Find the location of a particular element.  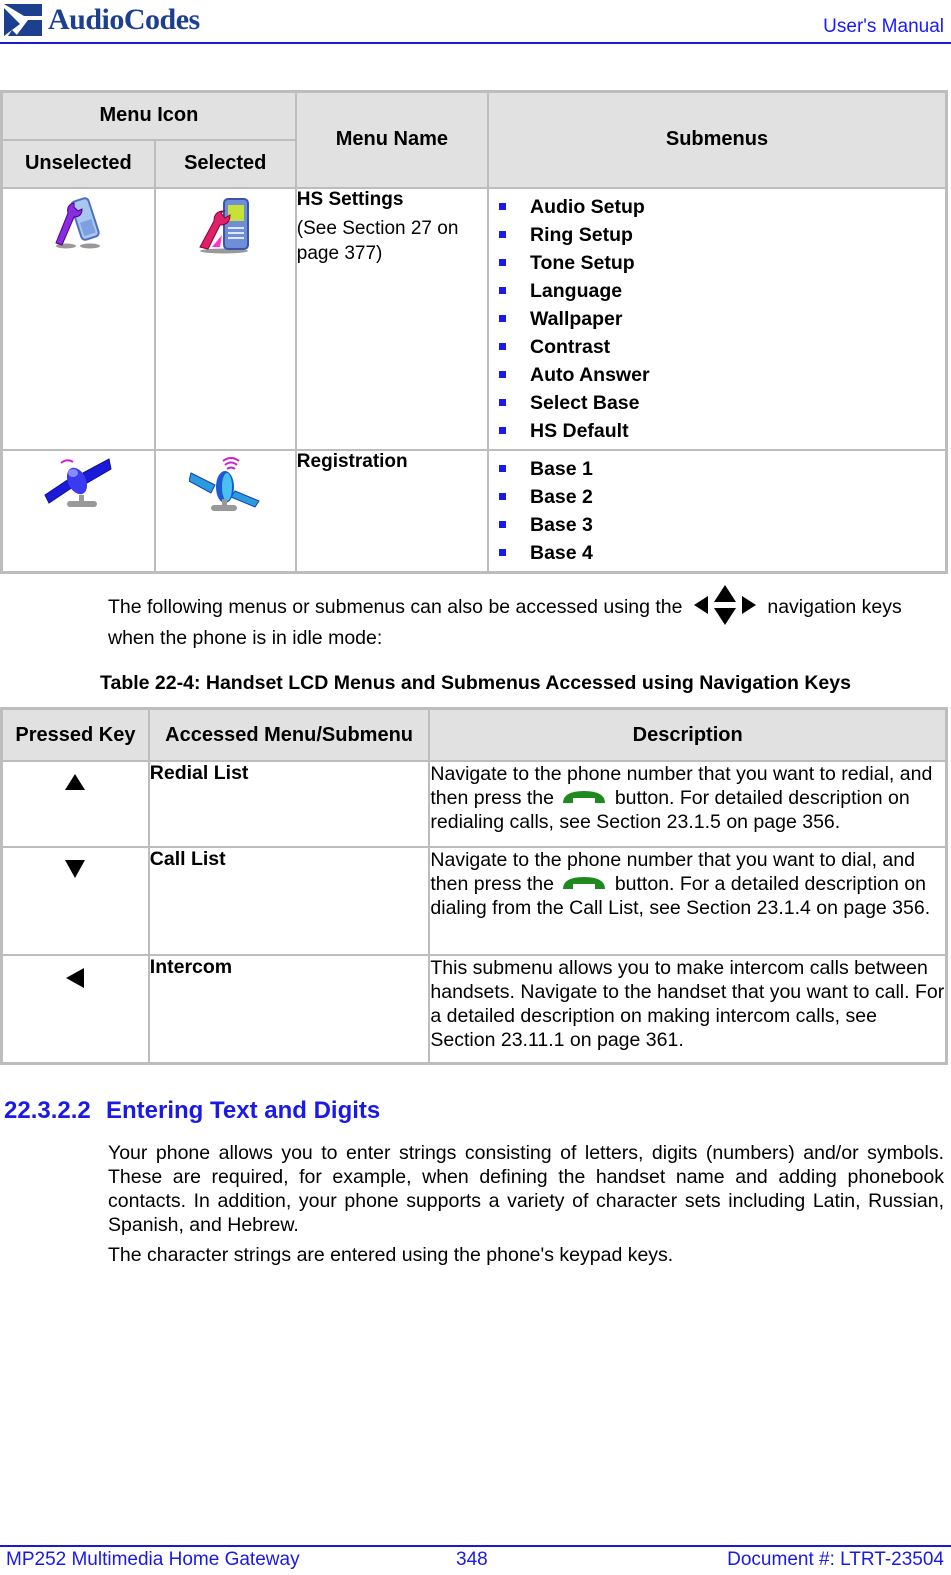

submenu-item: Contrast is located at coordinates (721, 347).